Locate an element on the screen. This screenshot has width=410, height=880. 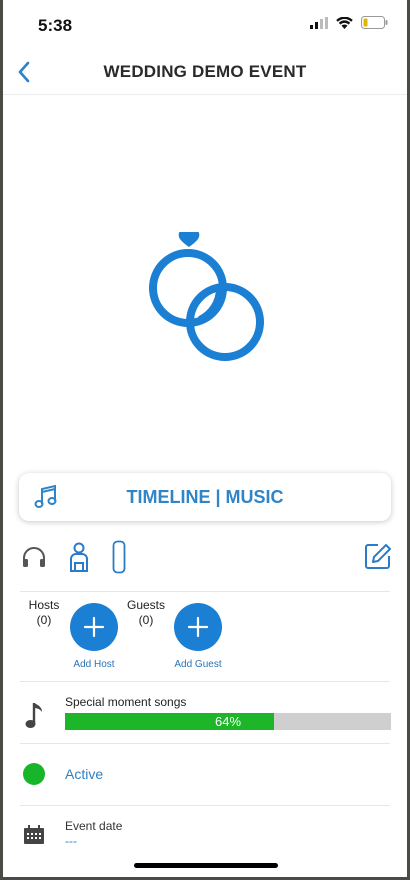
add-guest-button is located at coordinates (198, 627).